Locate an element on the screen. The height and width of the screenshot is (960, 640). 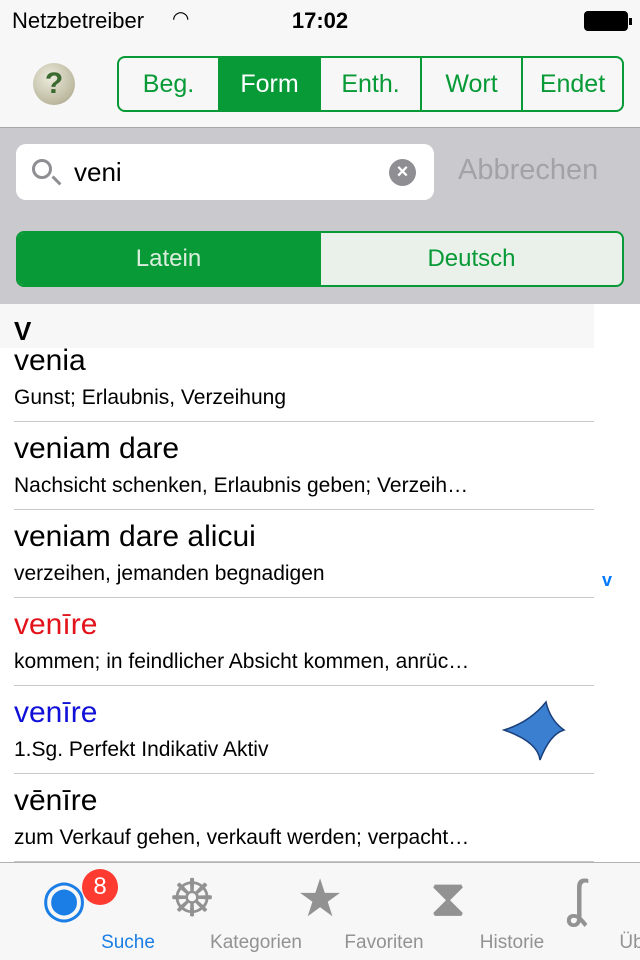
tab-ueber: ʆ Über is located at coordinates (576, 911).